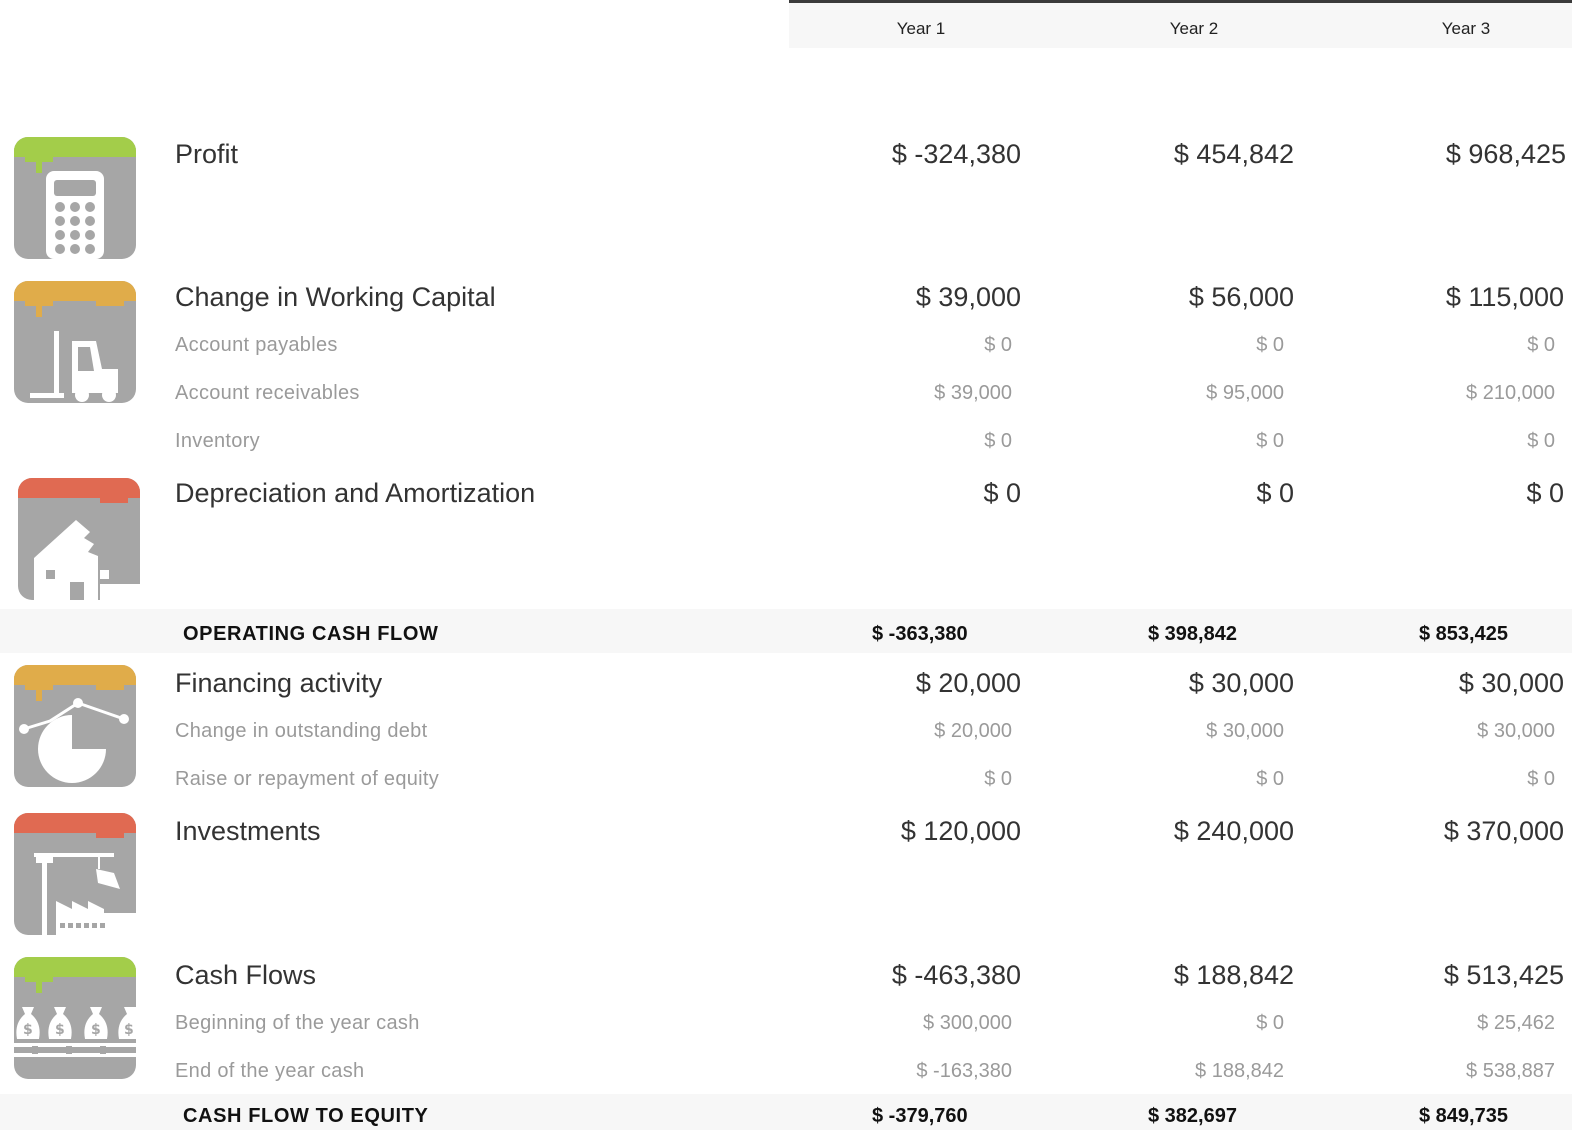 The image size is (1572, 1130). Describe the element at coordinates (920, 634) in the screenshot. I see `operating-cash-flow-year-1: $ -363,380` at that location.